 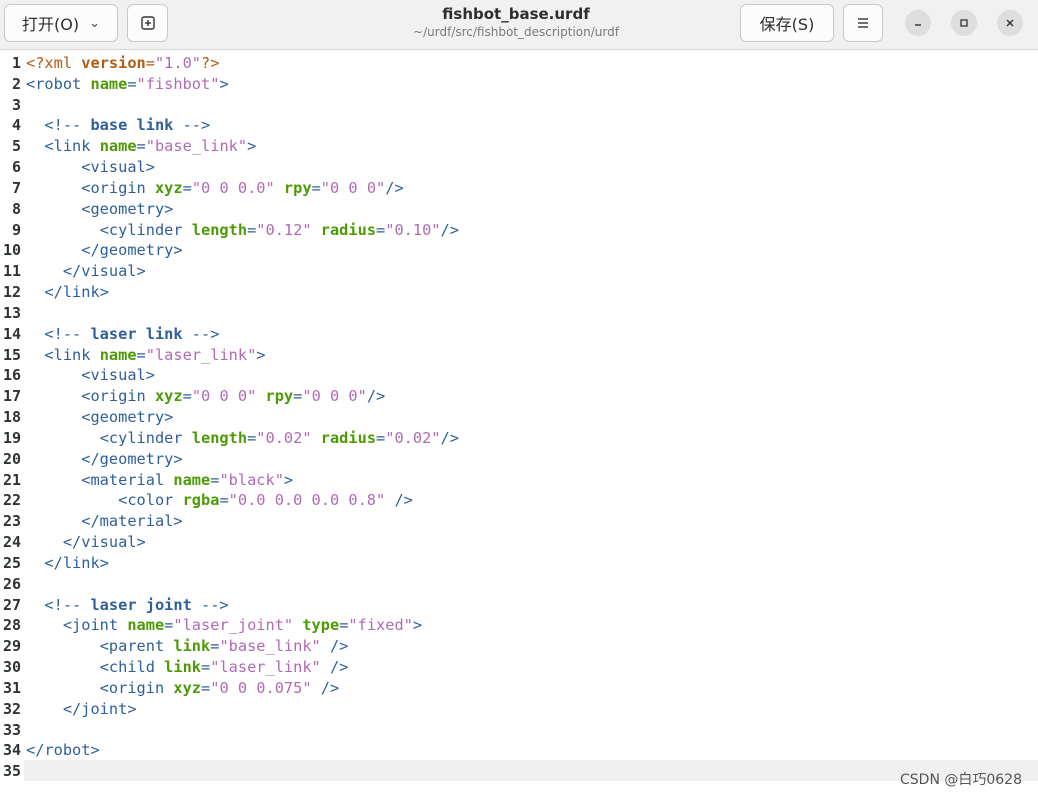 I want to click on line-number: 1, so click(x=16, y=63).